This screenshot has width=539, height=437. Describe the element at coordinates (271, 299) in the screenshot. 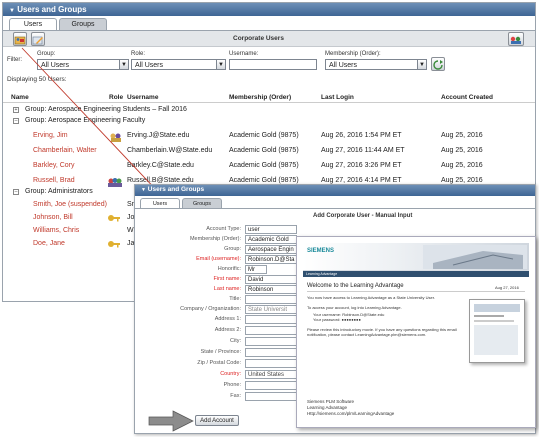

I see `title-field` at that location.